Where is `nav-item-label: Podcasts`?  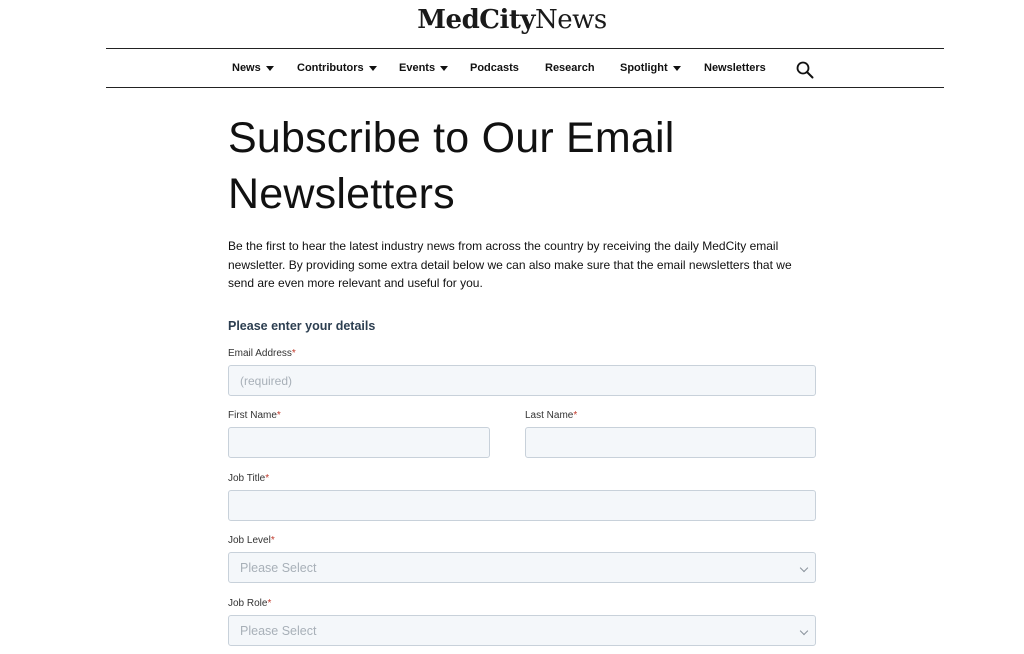 nav-item-label: Podcasts is located at coordinates (494, 68).